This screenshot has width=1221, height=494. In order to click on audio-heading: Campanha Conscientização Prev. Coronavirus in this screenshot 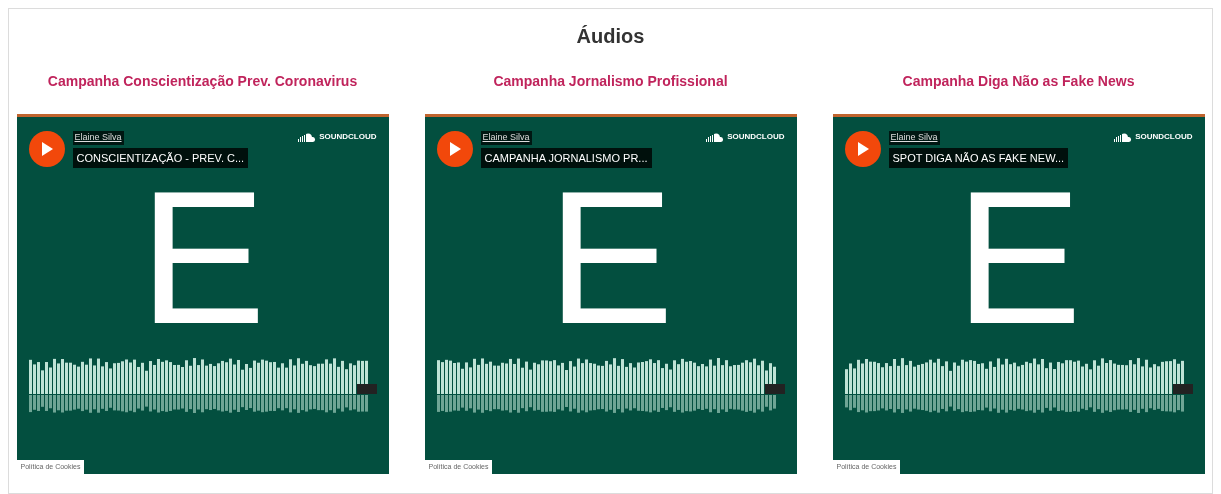, I will do `click(202, 81)`.